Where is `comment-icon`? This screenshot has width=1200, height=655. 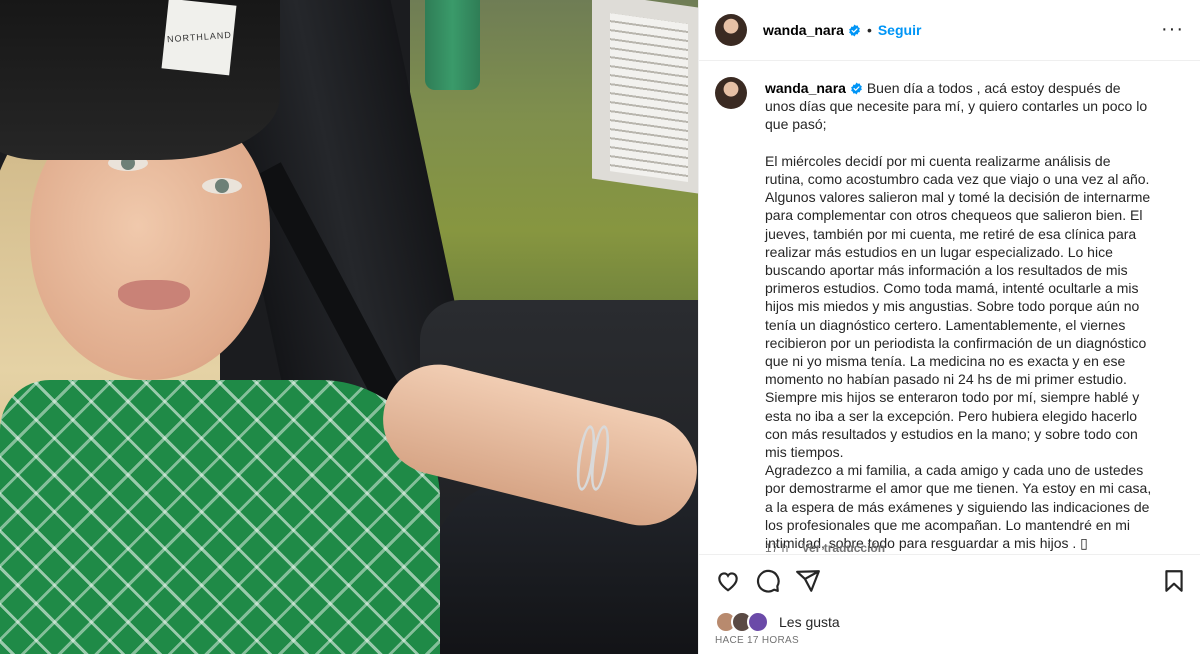
comment-icon is located at coordinates (768, 581).